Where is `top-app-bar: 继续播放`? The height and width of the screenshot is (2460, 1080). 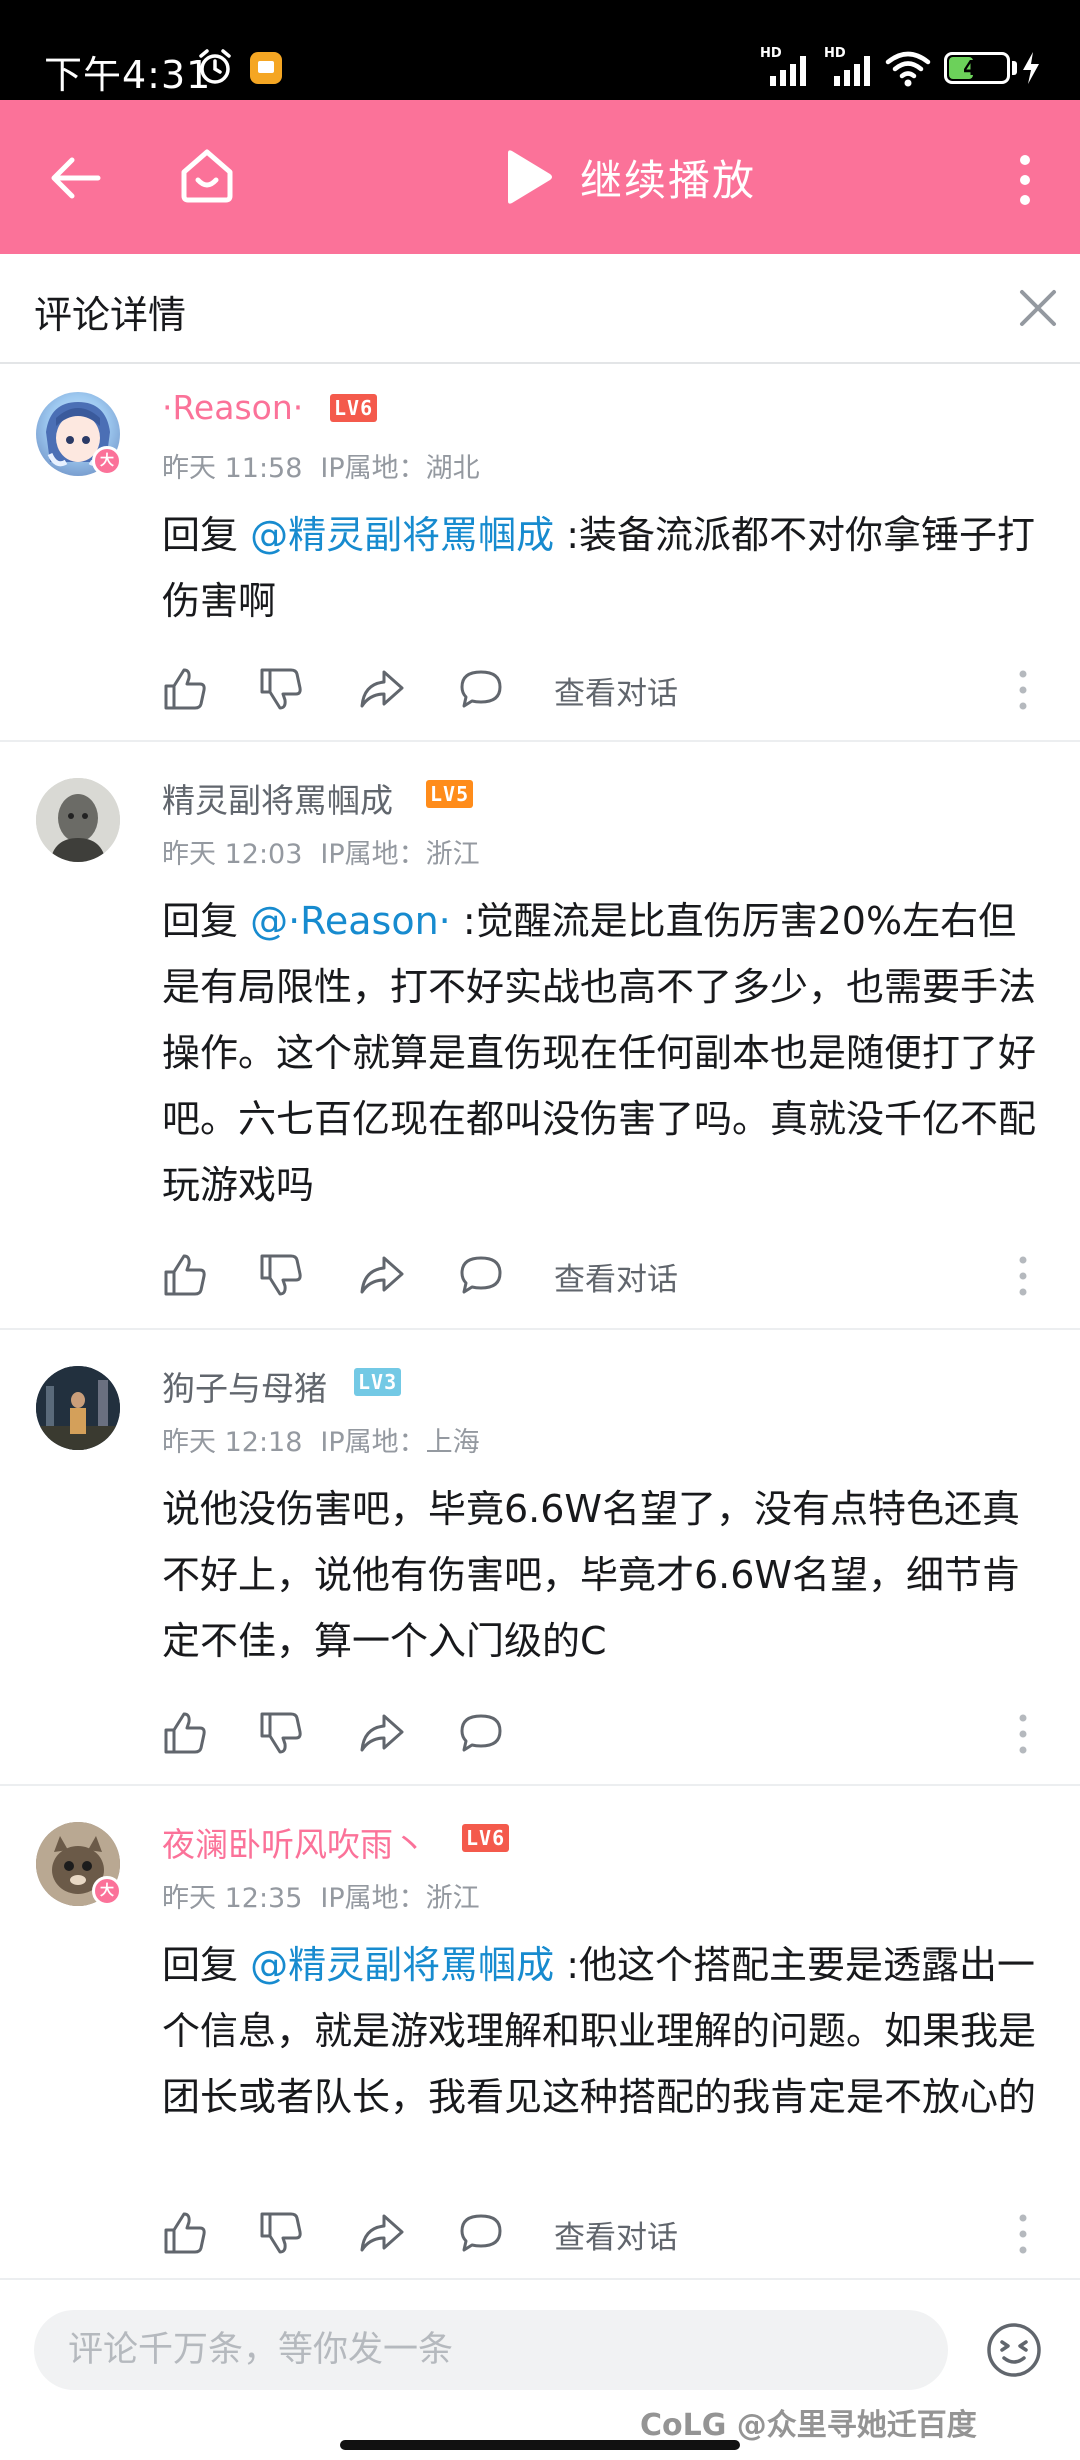 top-app-bar: 继续播放 is located at coordinates (540, 177).